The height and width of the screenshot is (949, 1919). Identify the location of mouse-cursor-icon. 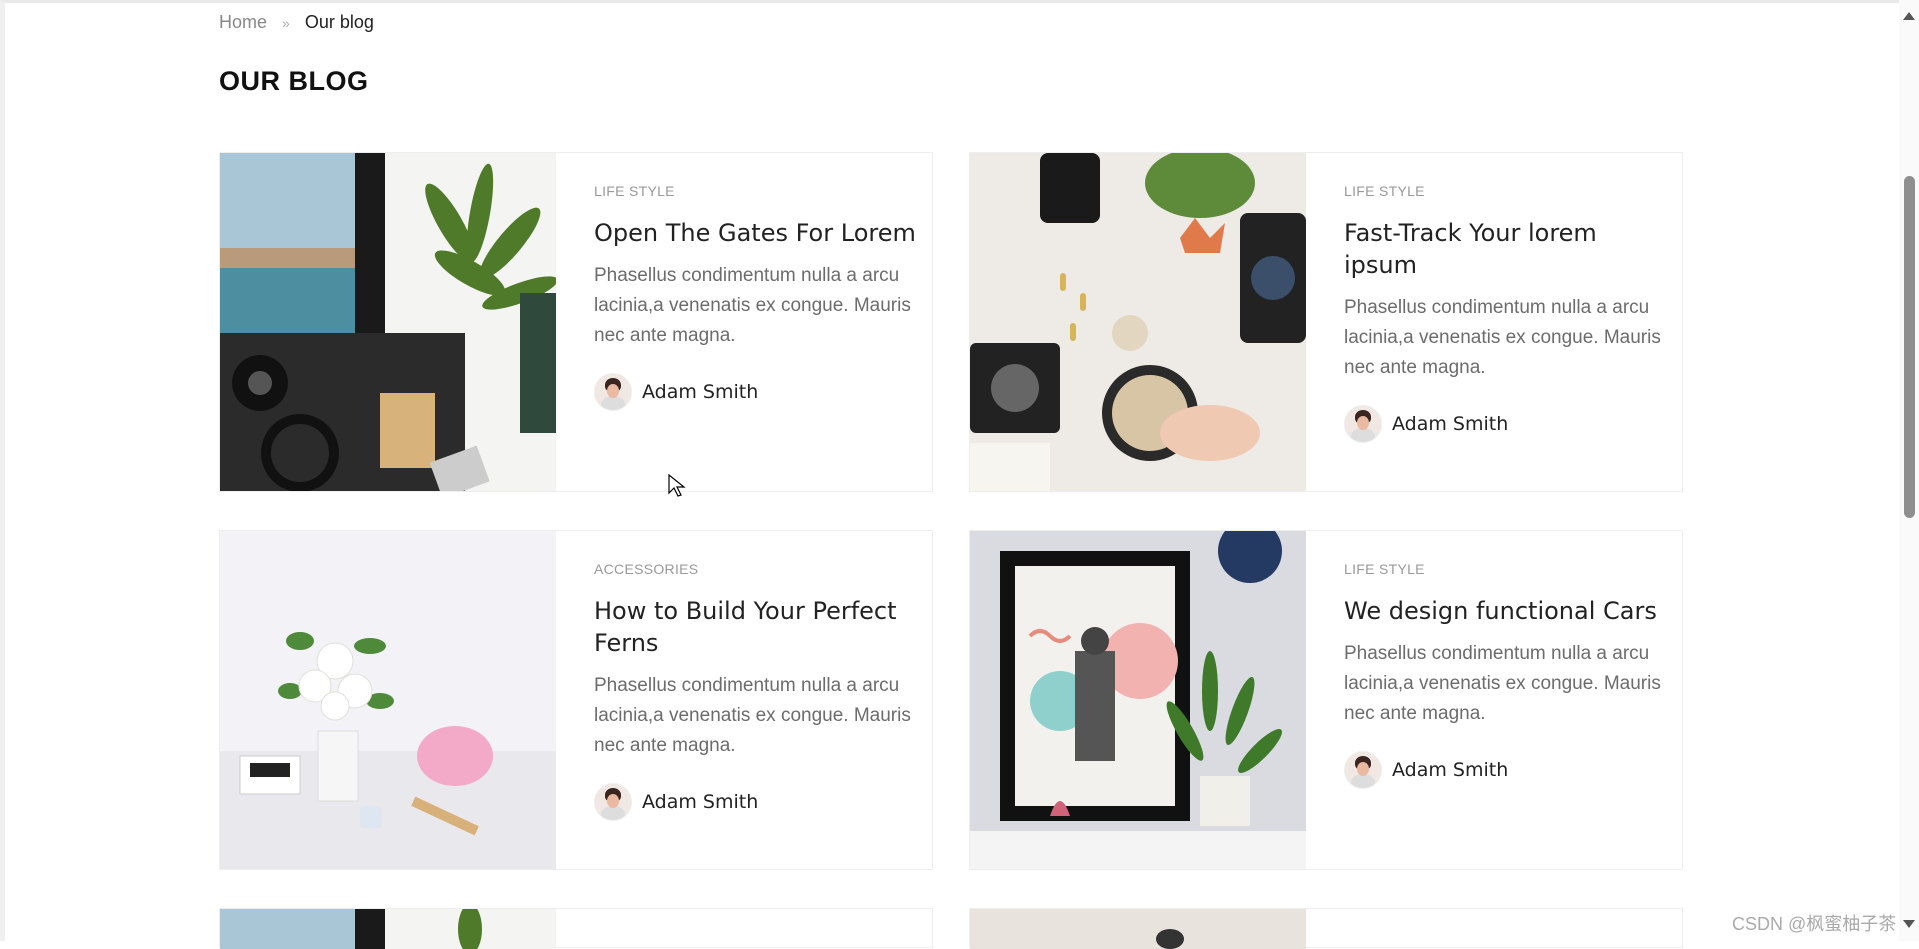
(677, 488).